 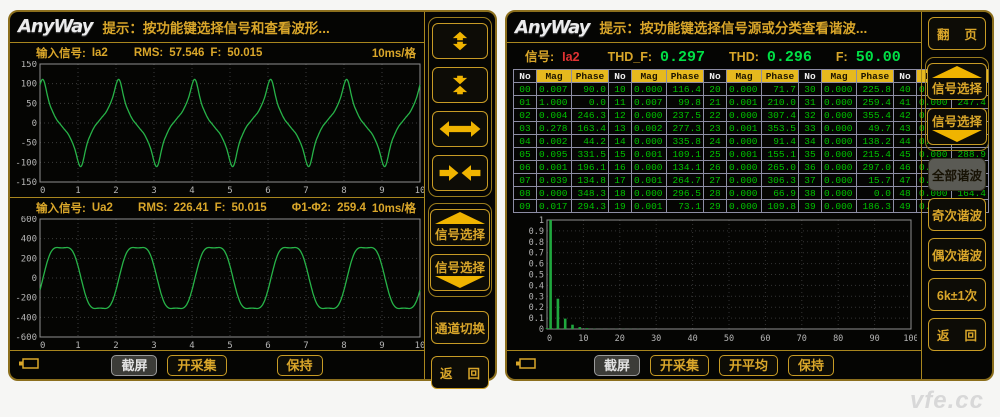 What do you see at coordinates (29, 240) in the screenshot?
I see `svg-text: 400` at bounding box center [29, 240].